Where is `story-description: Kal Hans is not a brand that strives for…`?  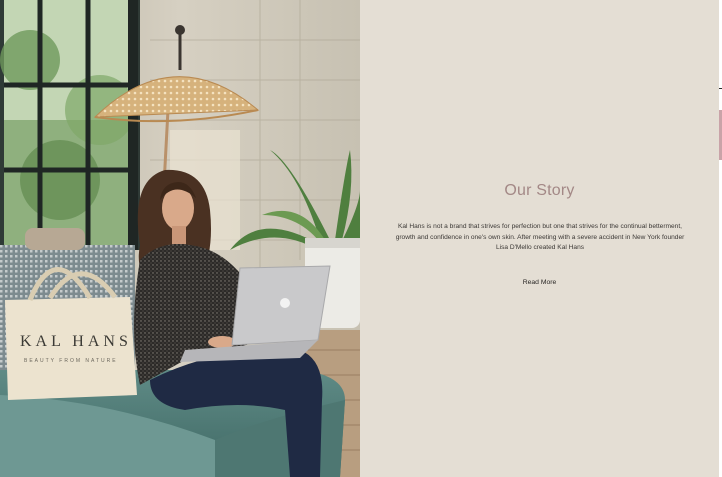
story-description: Kal Hans is not a brand that strives for… is located at coordinates (540, 237).